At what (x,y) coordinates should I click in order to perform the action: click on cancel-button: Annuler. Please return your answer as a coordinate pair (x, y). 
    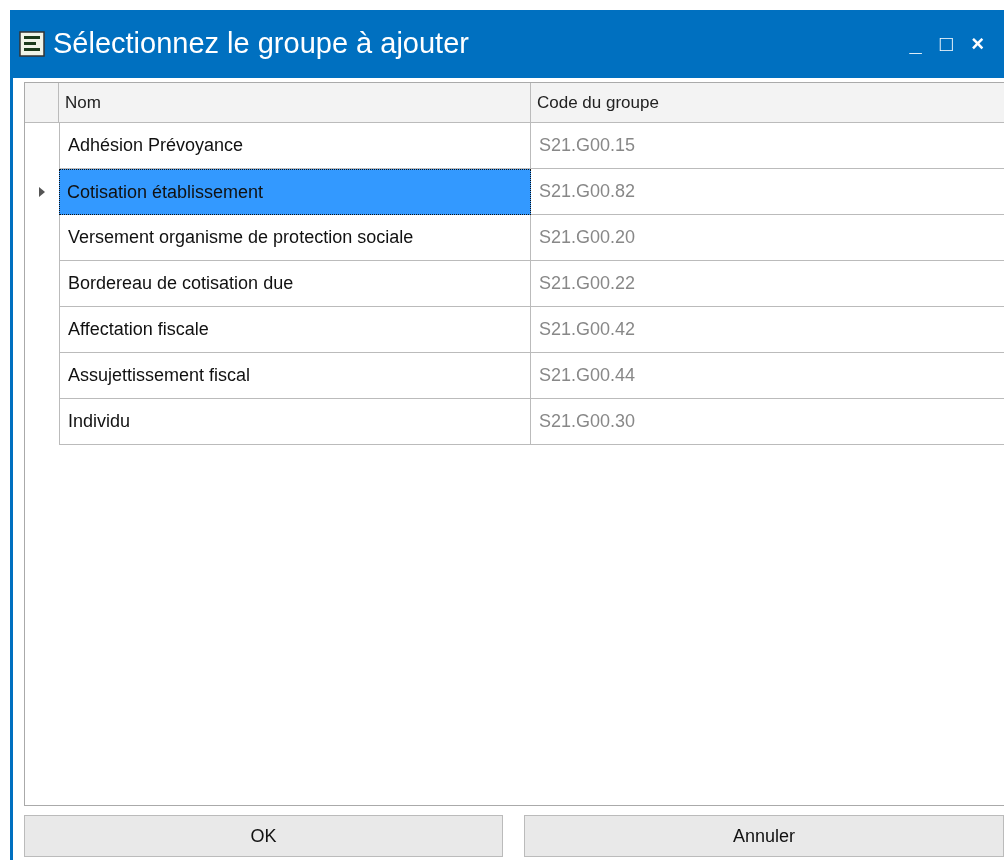
    Looking at the image, I should click on (764, 836).